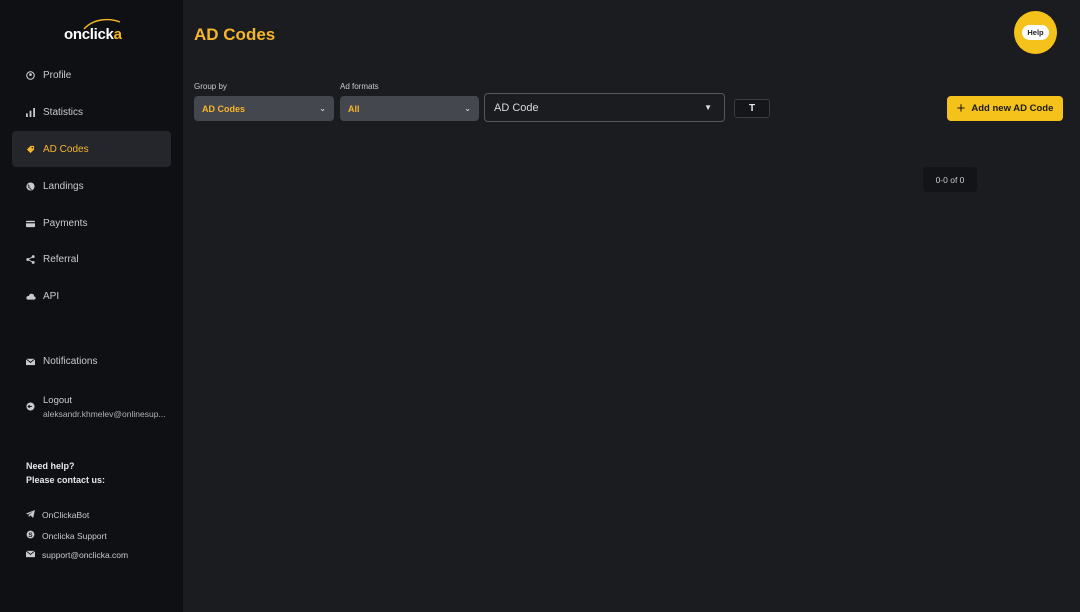 This screenshot has height=612, width=1080. I want to click on group-by-select: AD Codes ⌄, so click(264, 108).